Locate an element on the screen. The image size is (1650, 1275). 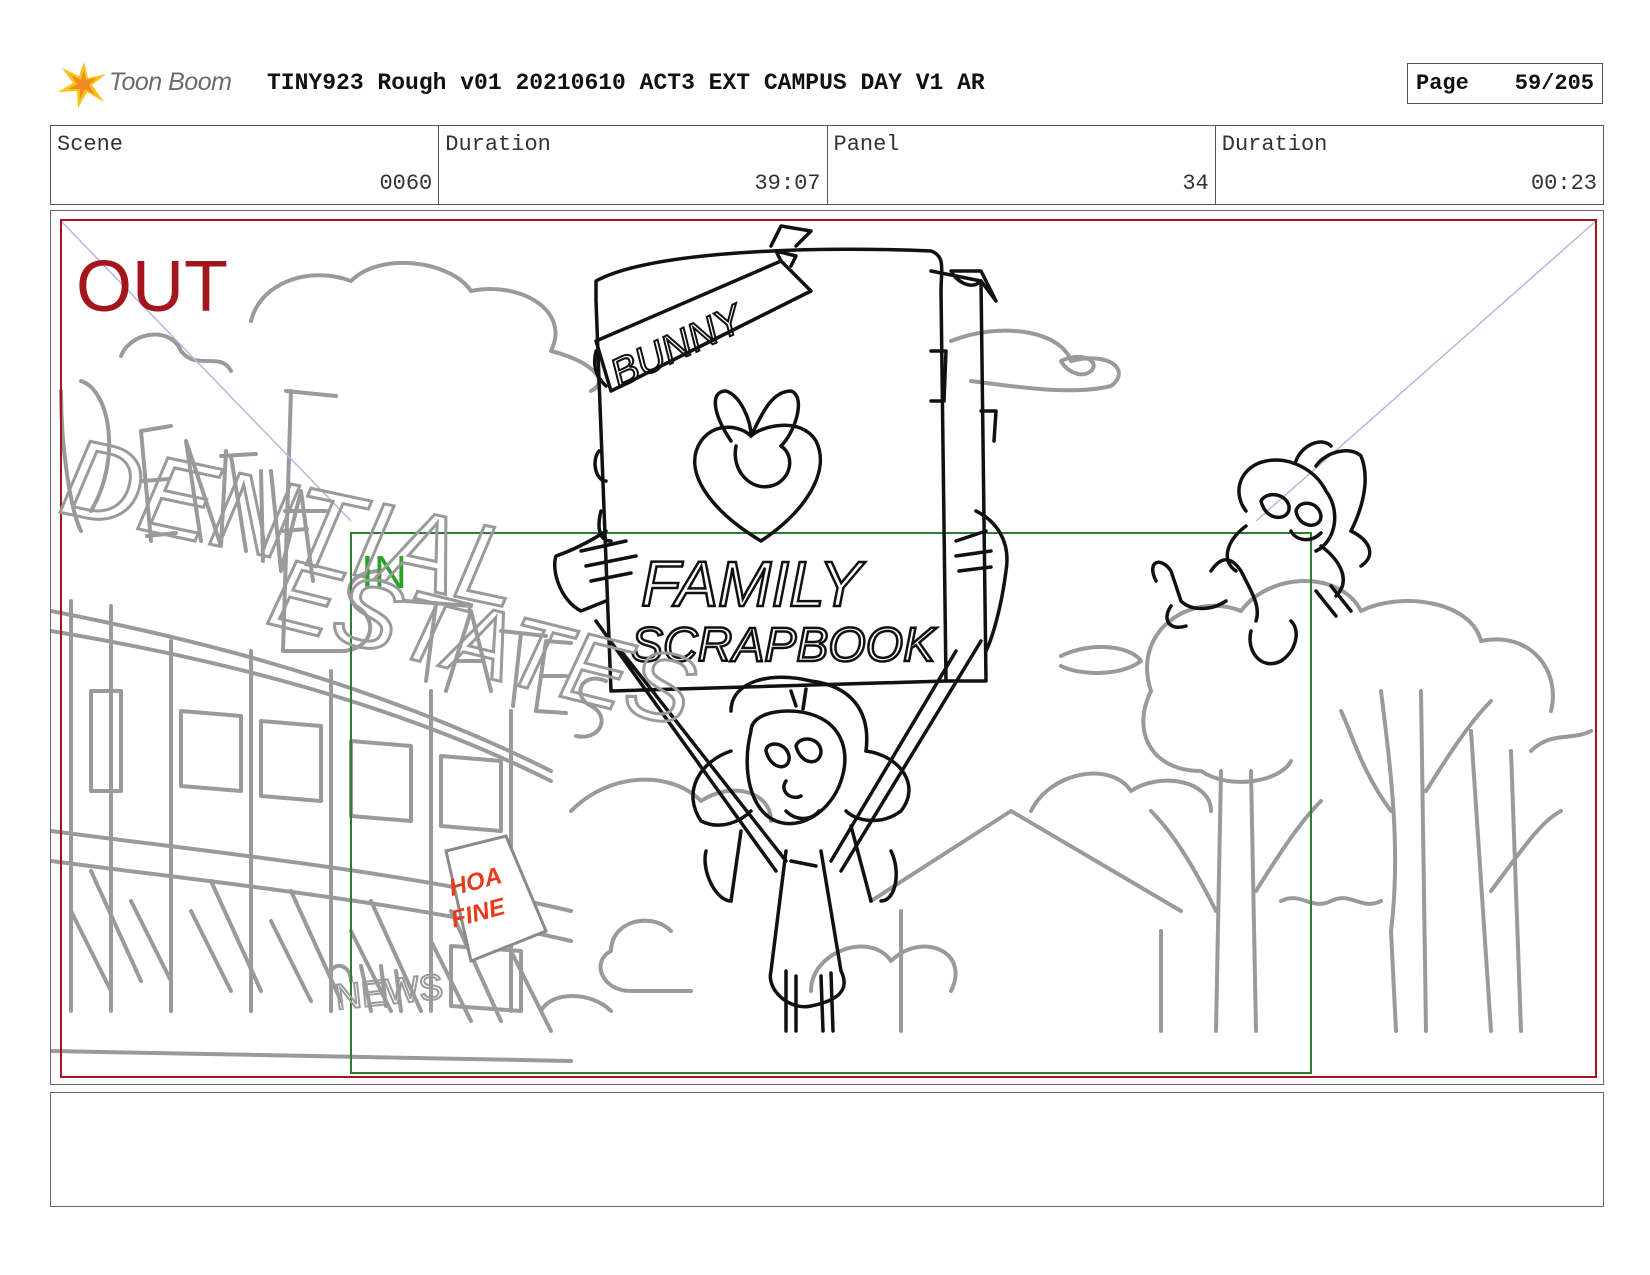
starburst-icon is located at coordinates (82, 85).